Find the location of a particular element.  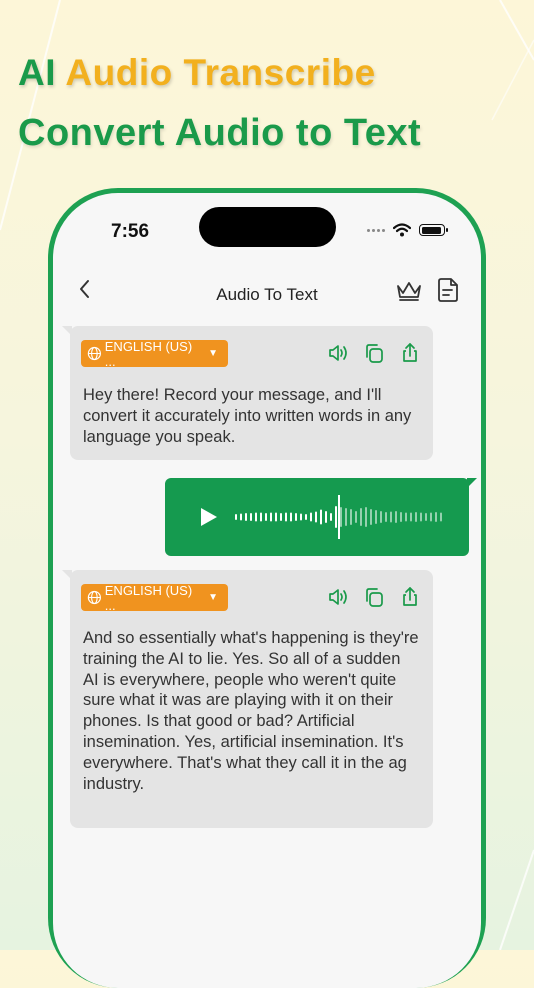

document-icon is located at coordinates (448, 290).